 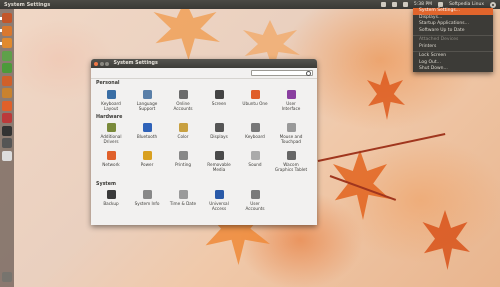 What do you see at coordinates (111, 100) in the screenshot?
I see `settings-item: Keyboard Layout` at bounding box center [111, 100].